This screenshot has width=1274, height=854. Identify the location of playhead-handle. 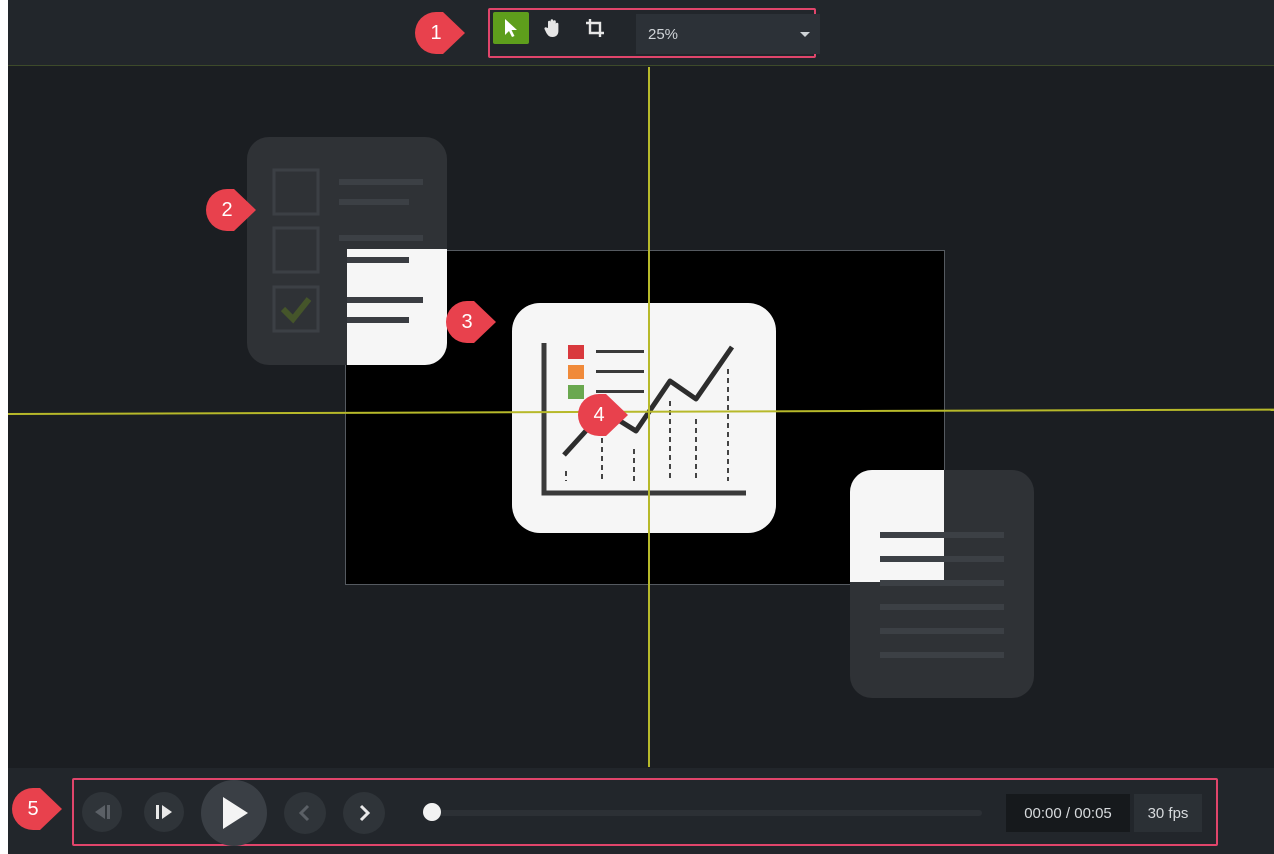
(432, 812).